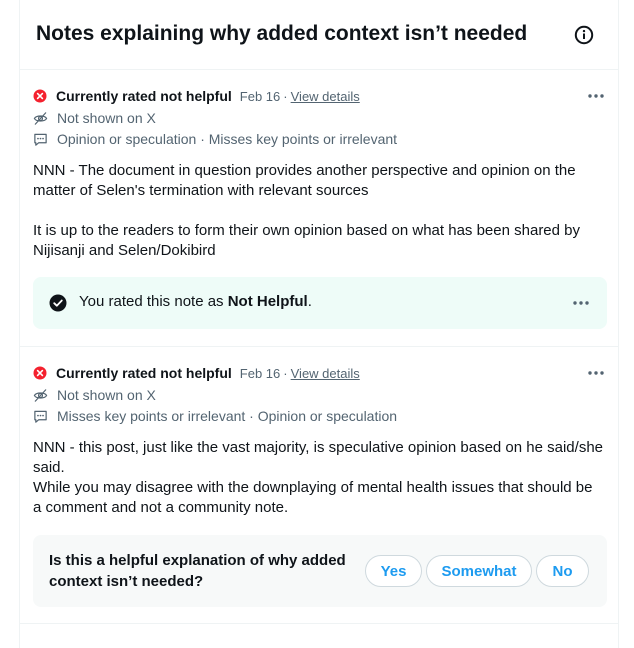 The image size is (634, 648). Describe the element at coordinates (309, 301) in the screenshot. I see `rating-suffix: .` at that location.